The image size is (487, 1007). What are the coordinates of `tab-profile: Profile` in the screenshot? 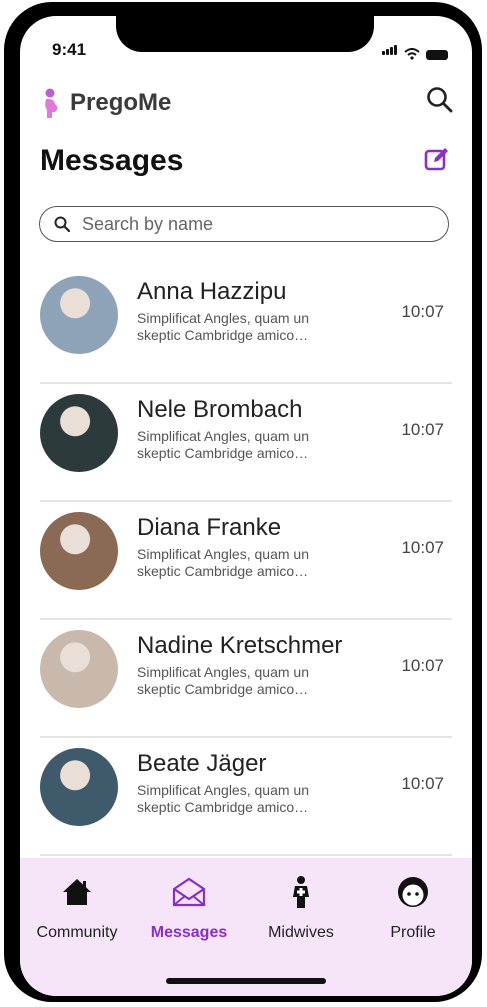 It's located at (413, 907).